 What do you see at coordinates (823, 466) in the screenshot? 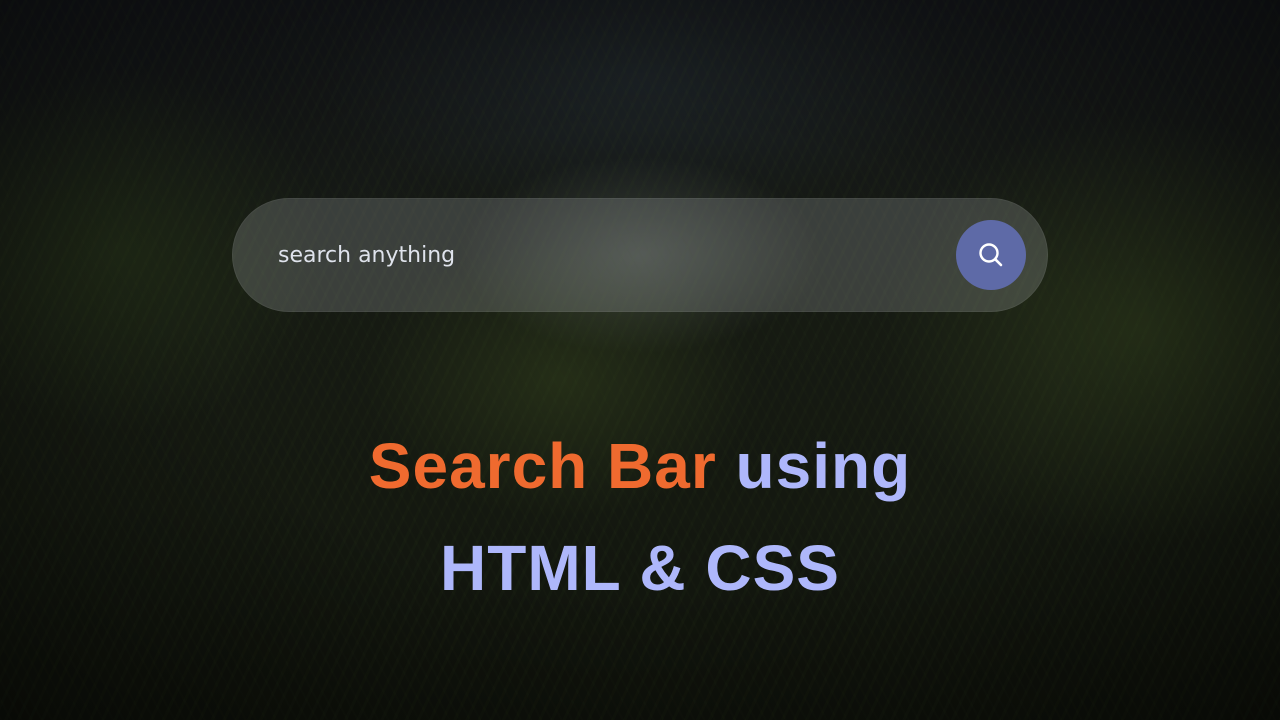
I see `headline-rest: using` at bounding box center [823, 466].